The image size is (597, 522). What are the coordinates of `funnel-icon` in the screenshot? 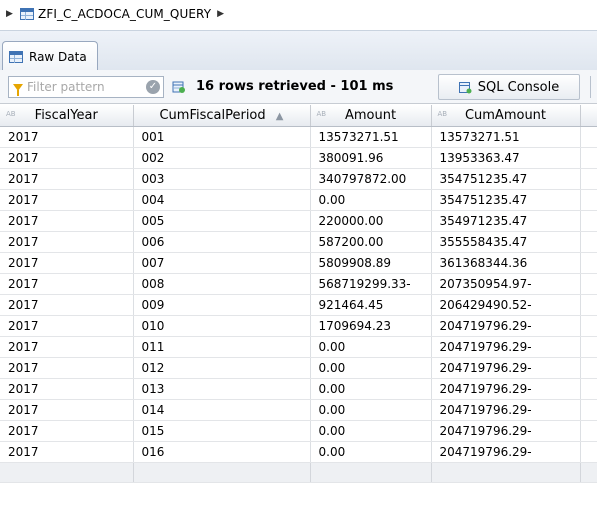 It's located at (18, 89).